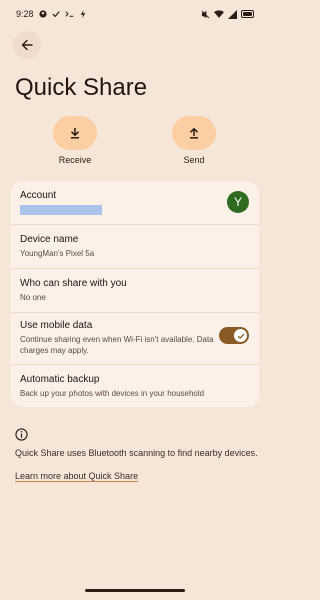 The height and width of the screenshot is (600, 320). Describe the element at coordinates (57, 253) in the screenshot. I see `device-name-value: YoungMan's Pixel 5a` at that location.